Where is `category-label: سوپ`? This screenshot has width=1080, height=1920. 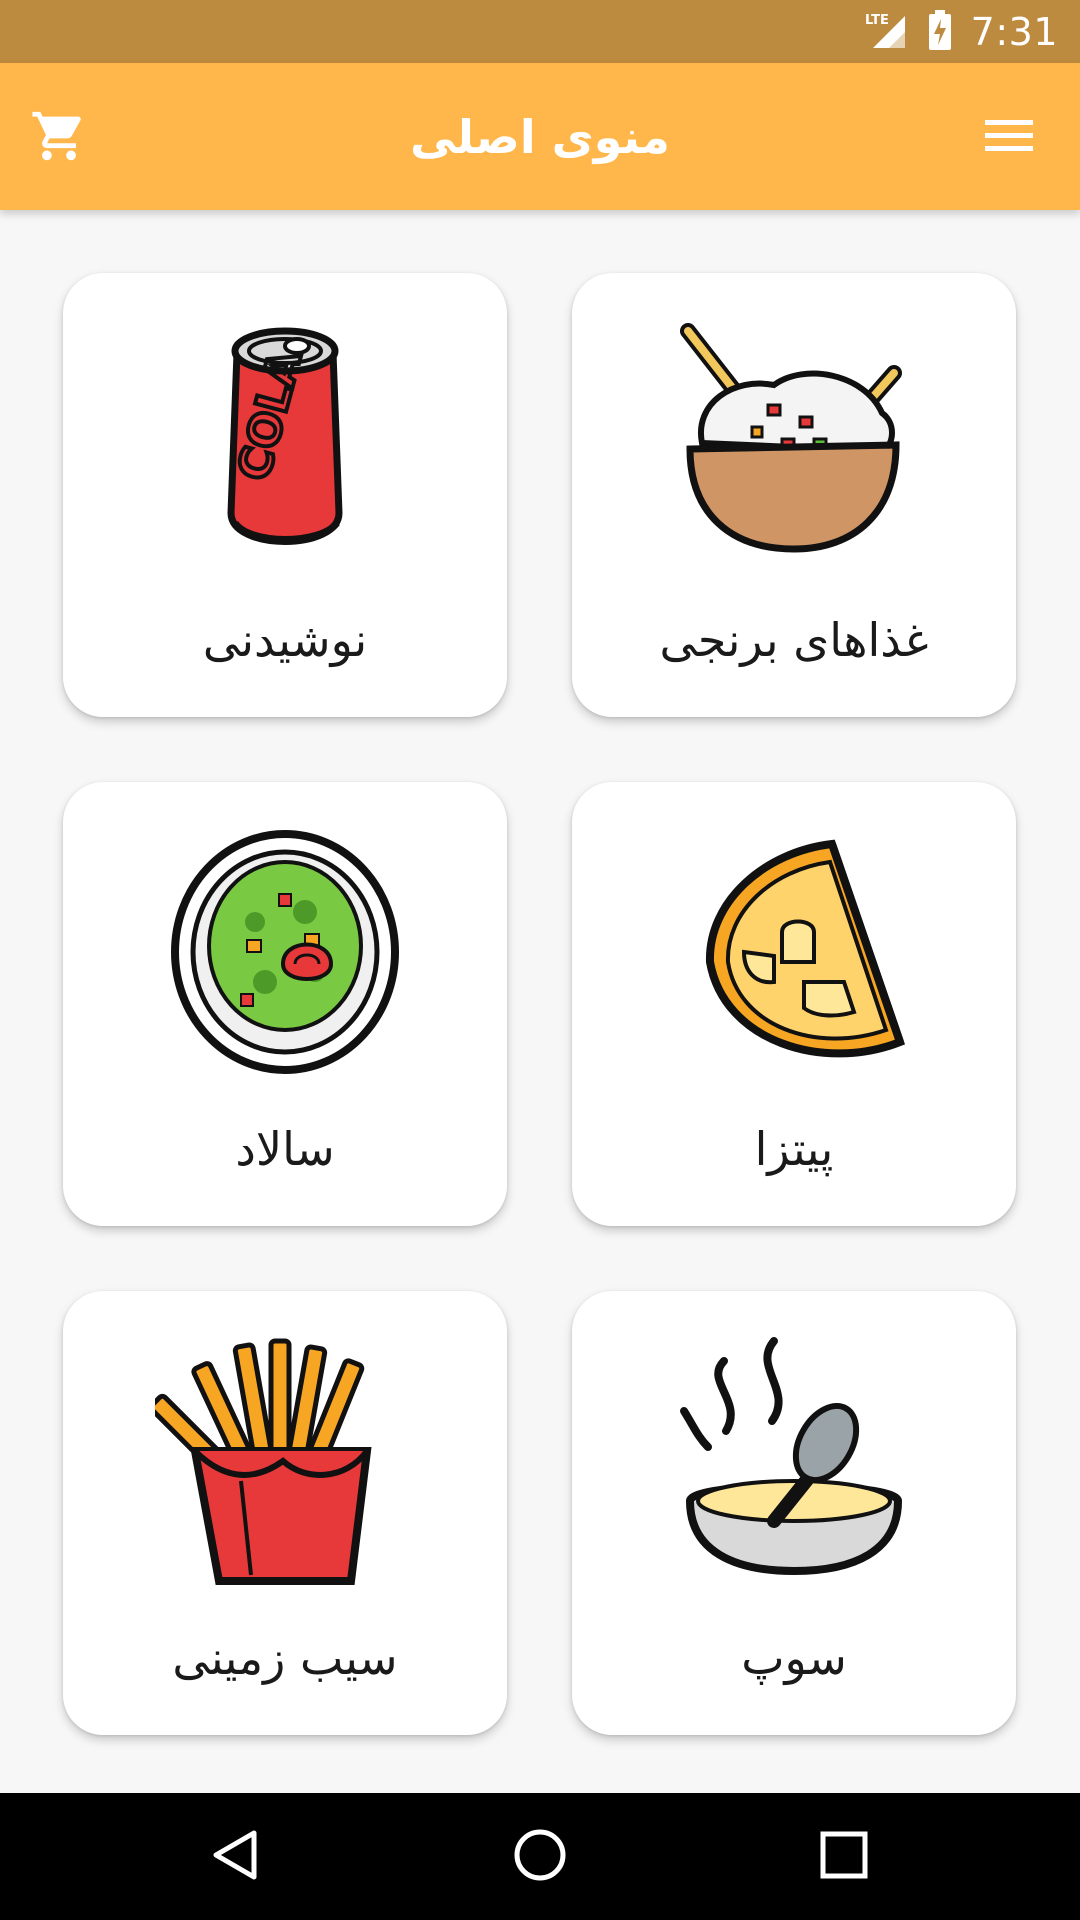
category-label: سوپ is located at coordinates (794, 1658).